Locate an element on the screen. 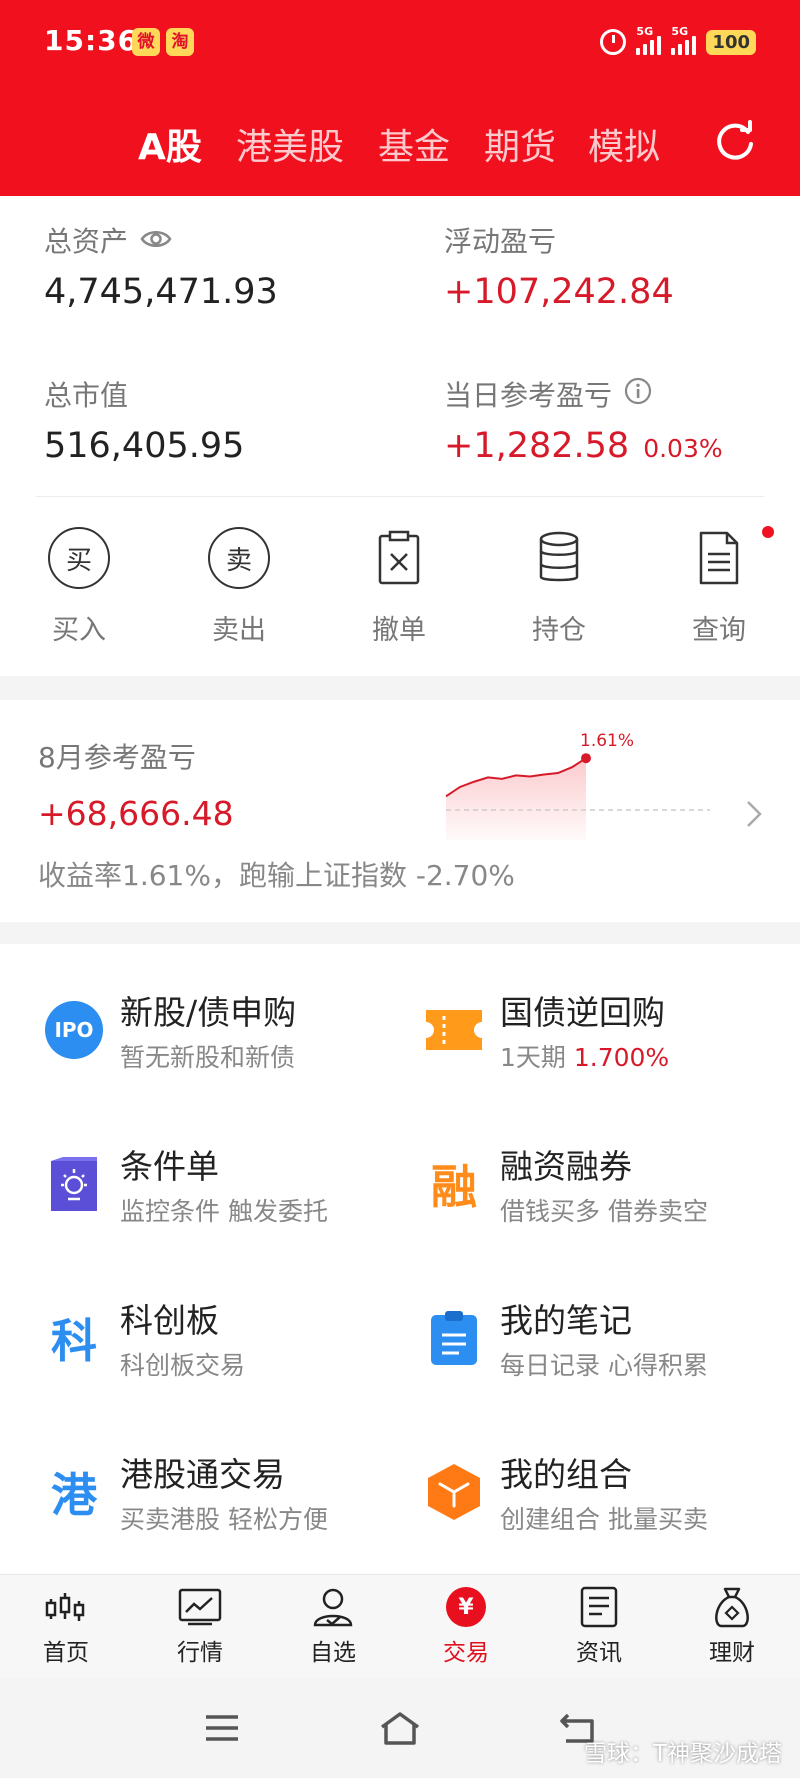 The height and width of the screenshot is (1778, 800). reverse-repo-item: 国债逆回购 1天期 1.700% is located at coordinates (609, 1036).